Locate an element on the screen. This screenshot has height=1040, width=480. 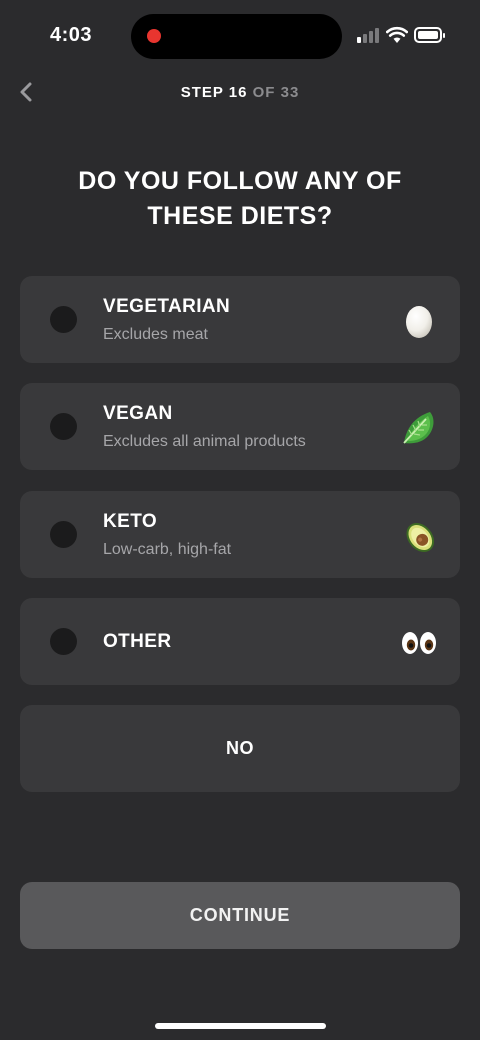
step-indicator: STEP 16 OF 33 is located at coordinates (240, 92).